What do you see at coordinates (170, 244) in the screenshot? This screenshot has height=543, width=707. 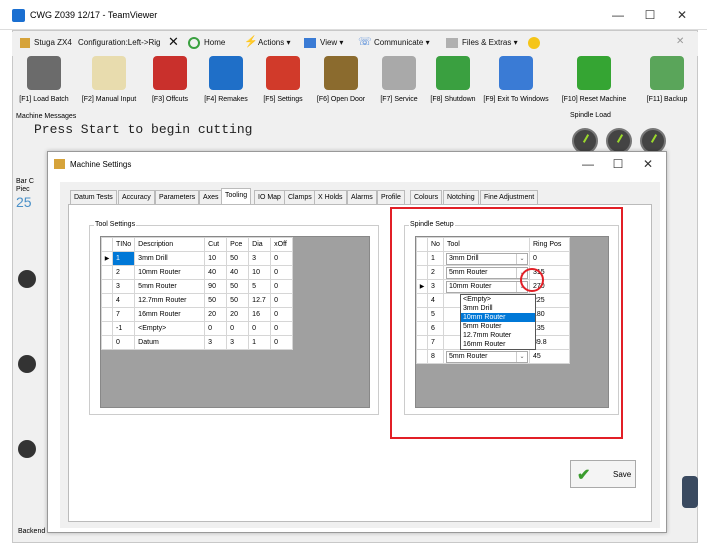 I see `column-header: Description` at bounding box center [170, 244].